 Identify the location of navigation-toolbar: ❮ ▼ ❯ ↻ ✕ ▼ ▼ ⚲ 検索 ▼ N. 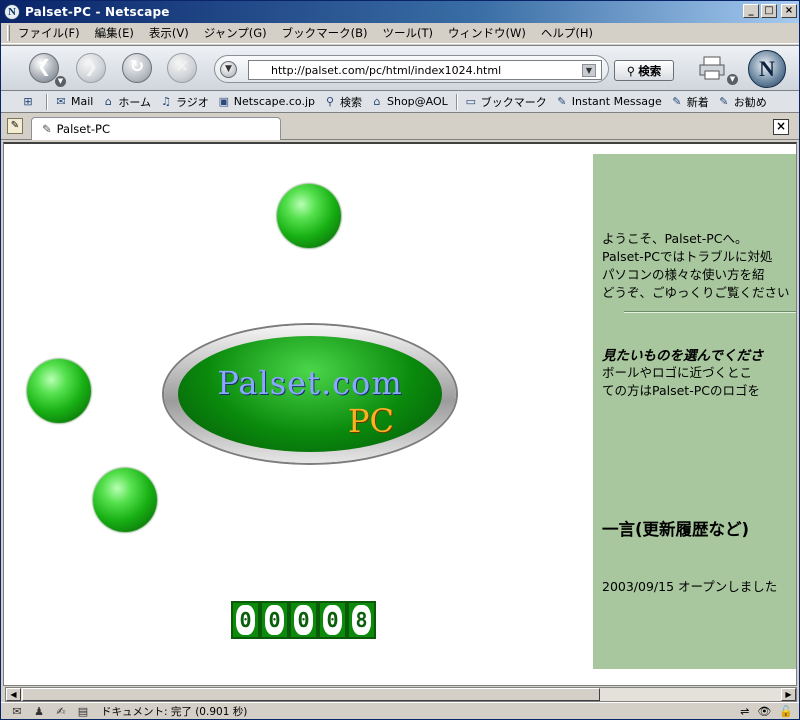
(400, 68).